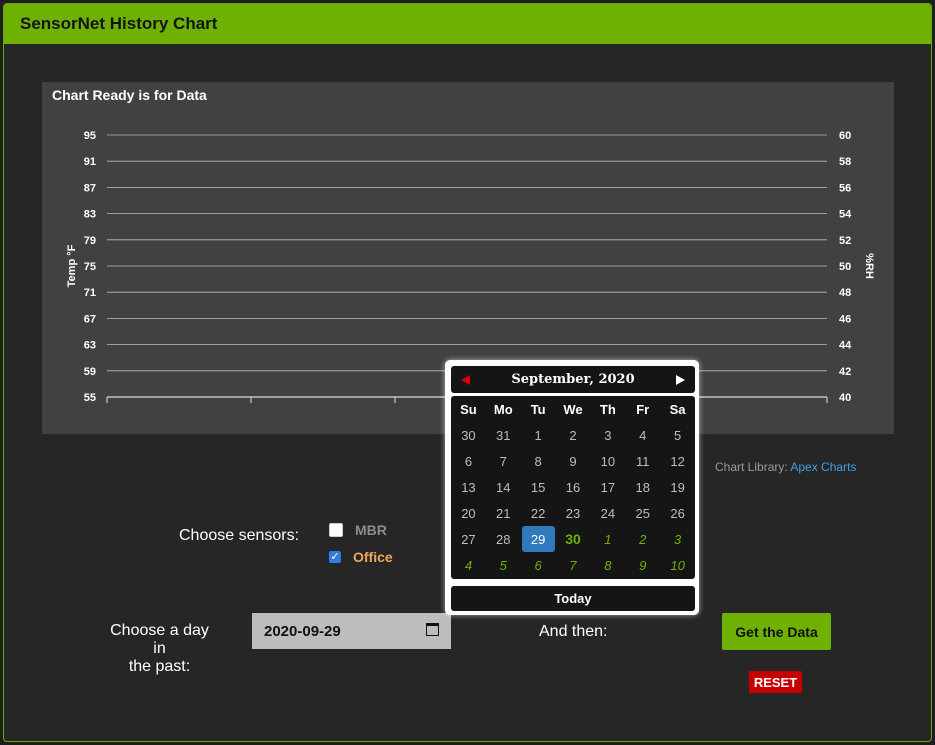 Image resolution: width=935 pixels, height=745 pixels. I want to click on calendar-day: 24, so click(607, 513).